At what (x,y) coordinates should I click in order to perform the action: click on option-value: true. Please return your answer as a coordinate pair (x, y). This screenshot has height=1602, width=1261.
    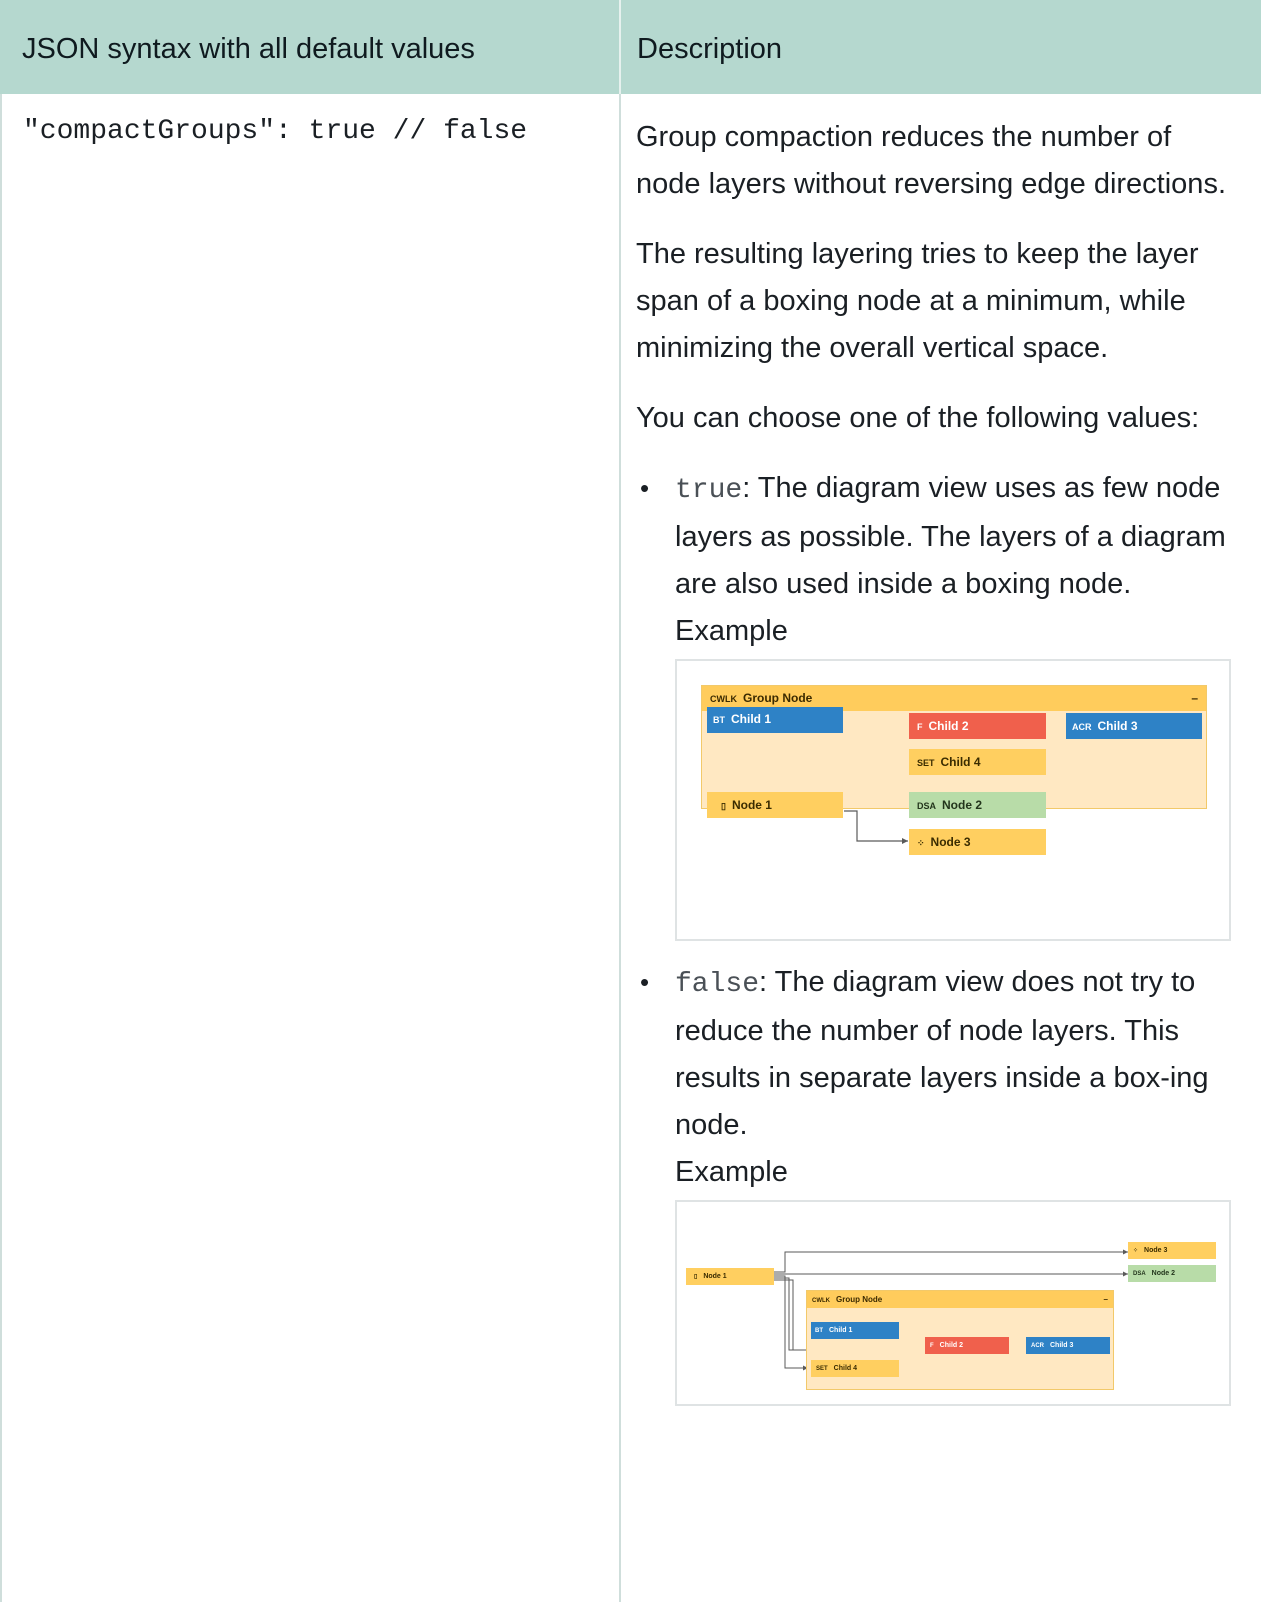
    Looking at the image, I should click on (709, 490).